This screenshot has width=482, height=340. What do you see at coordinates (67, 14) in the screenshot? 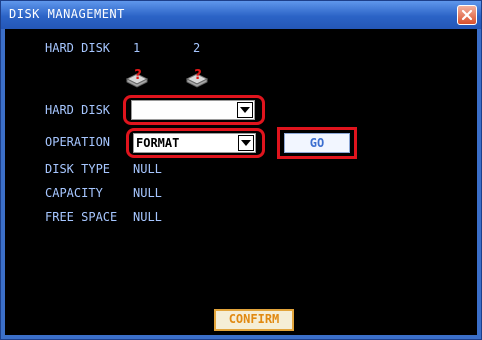
I see `window-title: DISK MANAGEMENT` at bounding box center [67, 14].